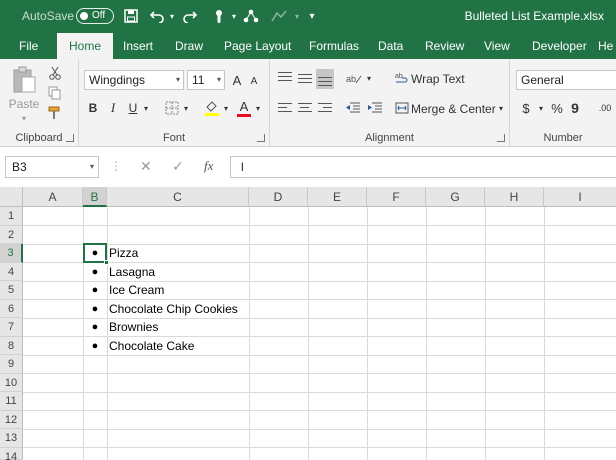  Describe the element at coordinates (11, 290) in the screenshot. I see `row-header-5: 5` at that location.